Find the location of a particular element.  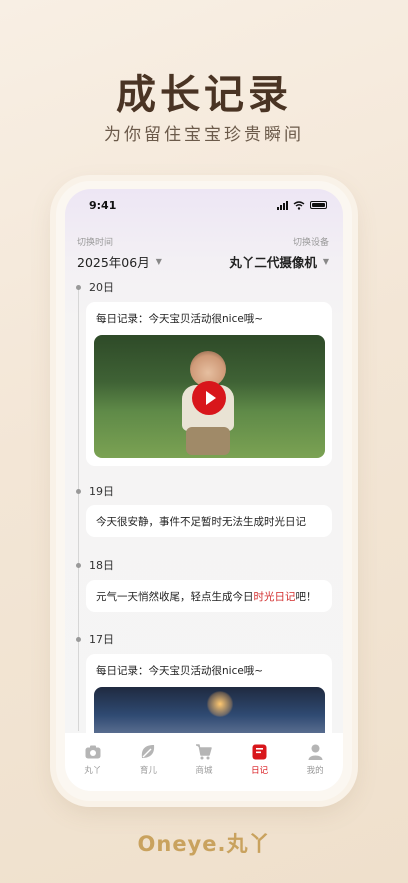

day-marker: 20日 is located at coordinates (93, 287).